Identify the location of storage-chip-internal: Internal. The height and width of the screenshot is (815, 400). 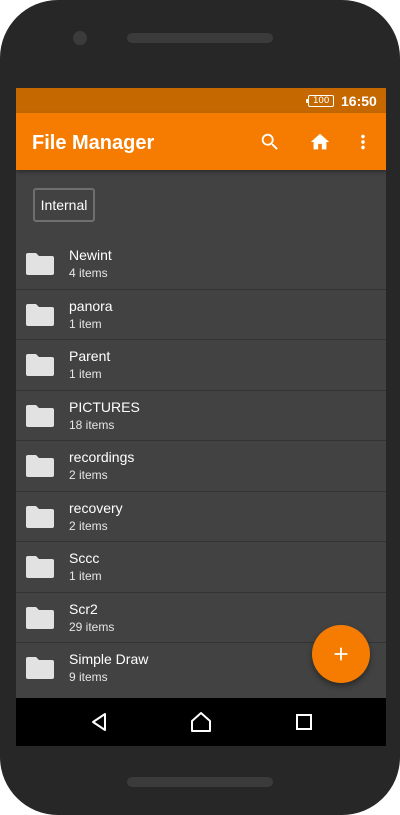
(64, 205).